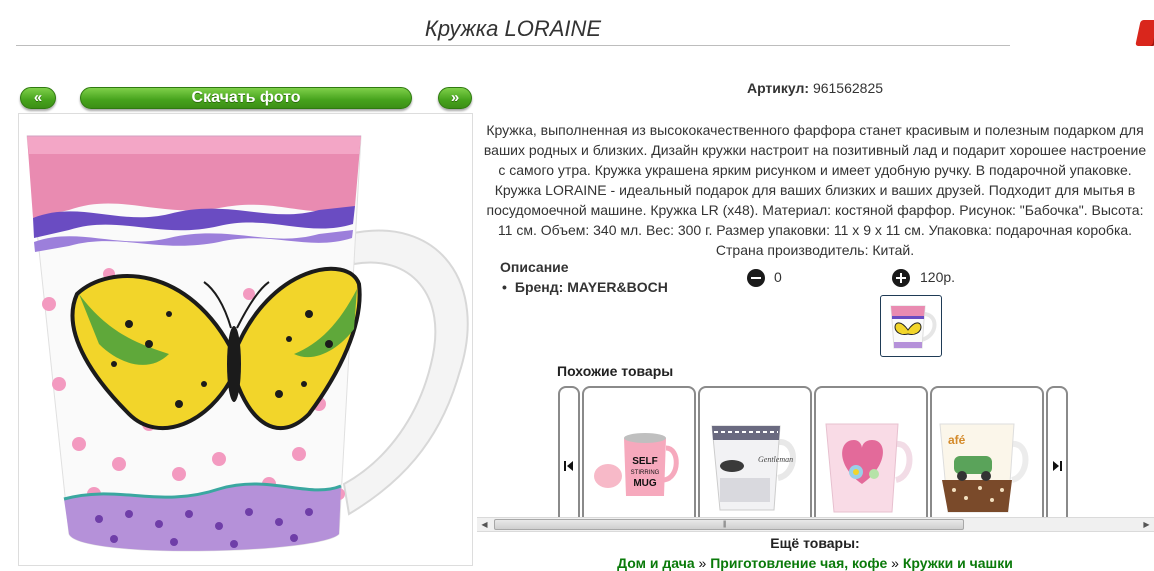  Describe the element at coordinates (246, 98) in the screenshot. I see `download-photo-button: Скачать фото` at that location.